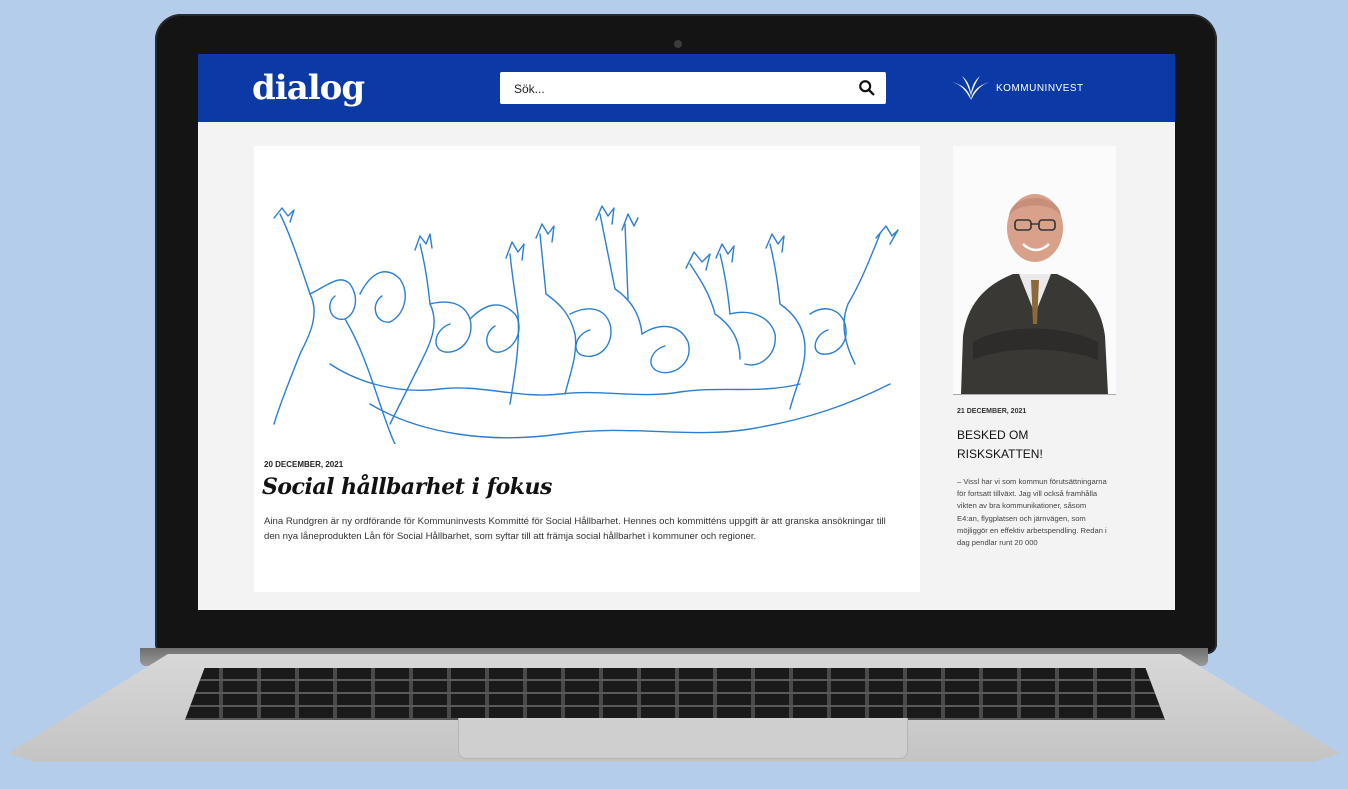 The width and height of the screenshot is (1348, 789). I want to click on crowd-line-illustration, so click(586, 324).